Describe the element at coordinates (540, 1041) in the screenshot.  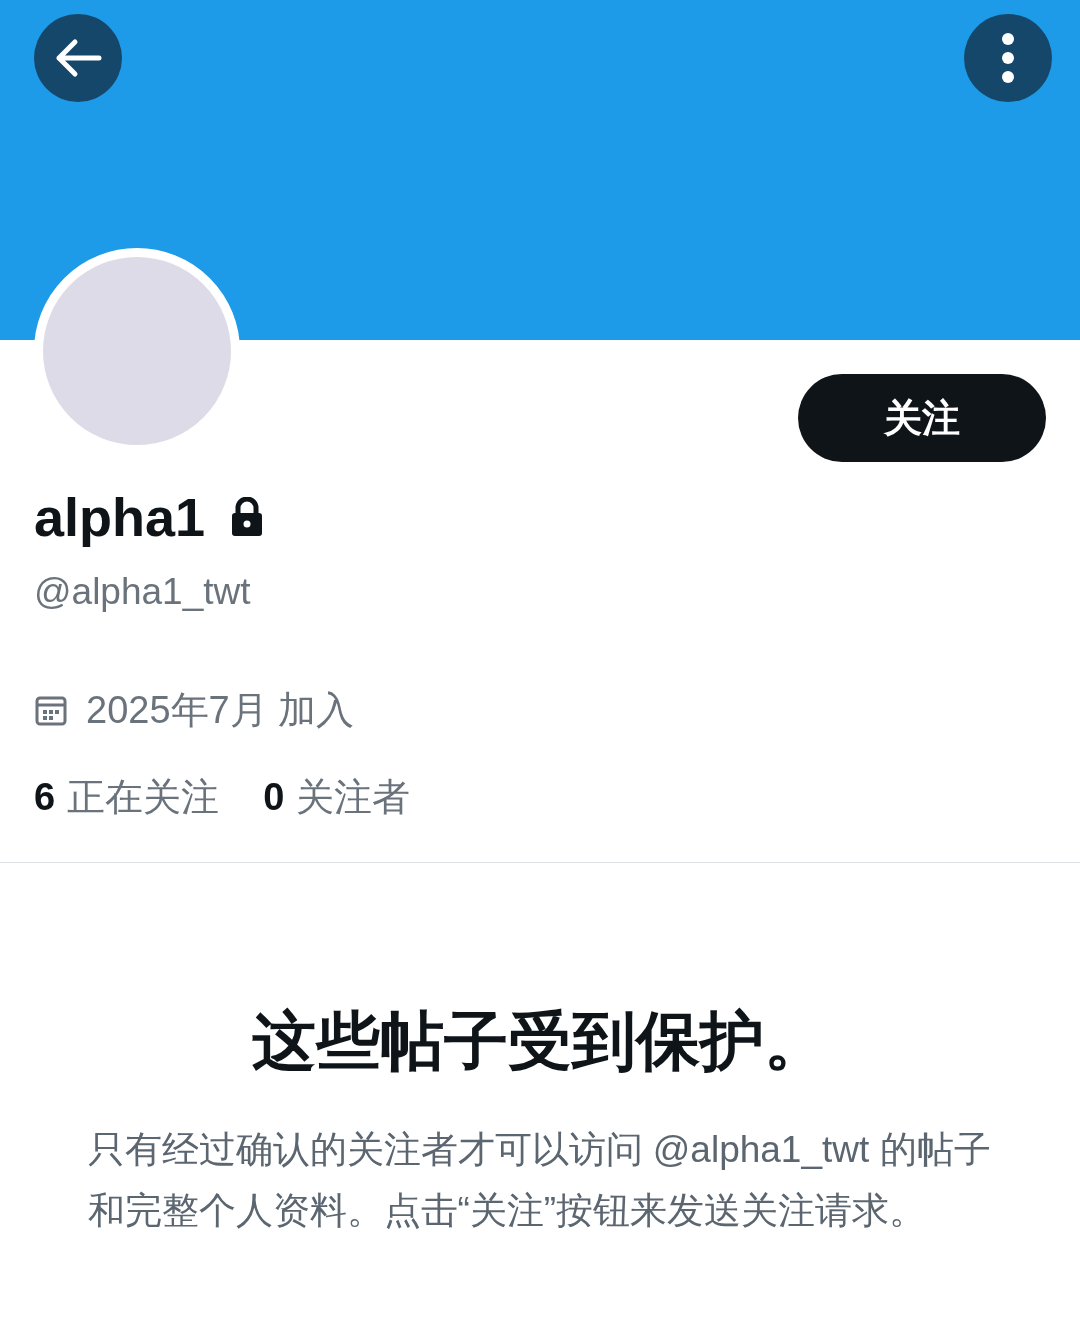
I see `notice-title: 这些帖子受到保护。` at that location.